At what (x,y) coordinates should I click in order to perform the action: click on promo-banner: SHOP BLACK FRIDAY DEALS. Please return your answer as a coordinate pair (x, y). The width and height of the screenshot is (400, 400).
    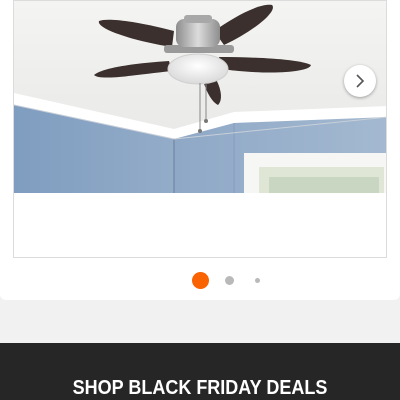
    Looking at the image, I should click on (200, 371).